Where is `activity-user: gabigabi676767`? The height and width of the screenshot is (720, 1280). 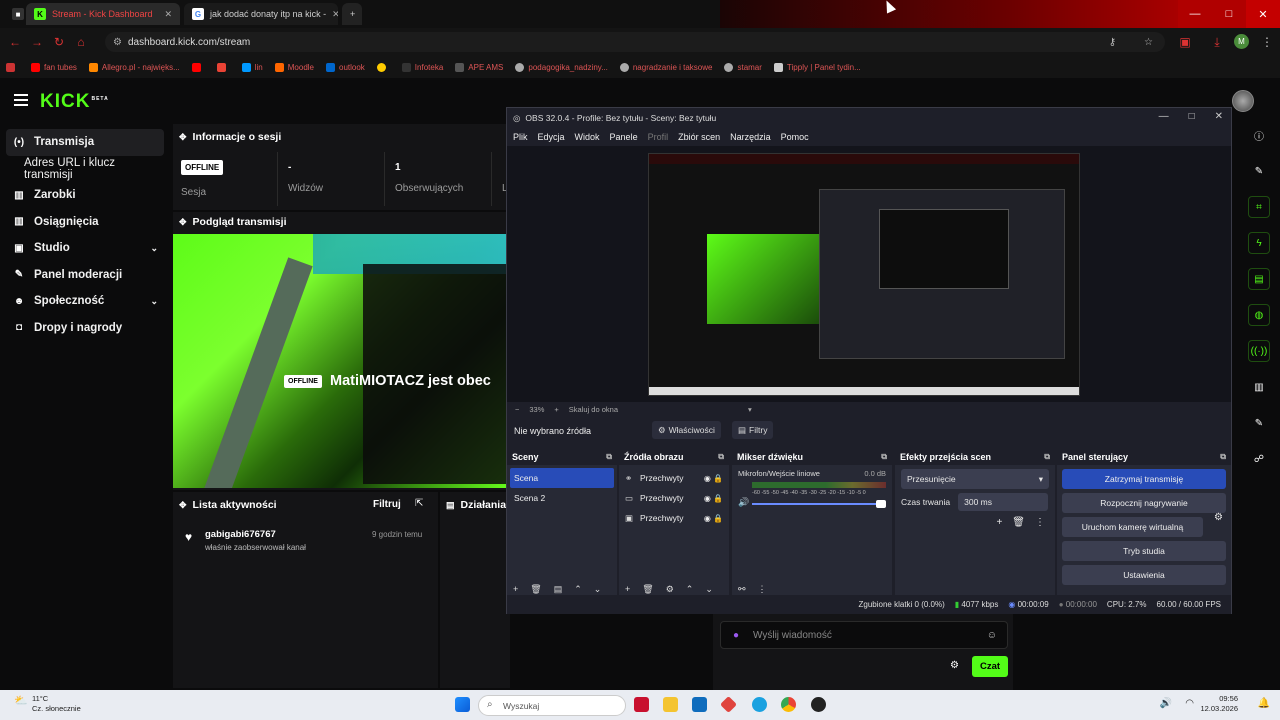
activity-user: gabigabi676767 is located at coordinates (240, 534).